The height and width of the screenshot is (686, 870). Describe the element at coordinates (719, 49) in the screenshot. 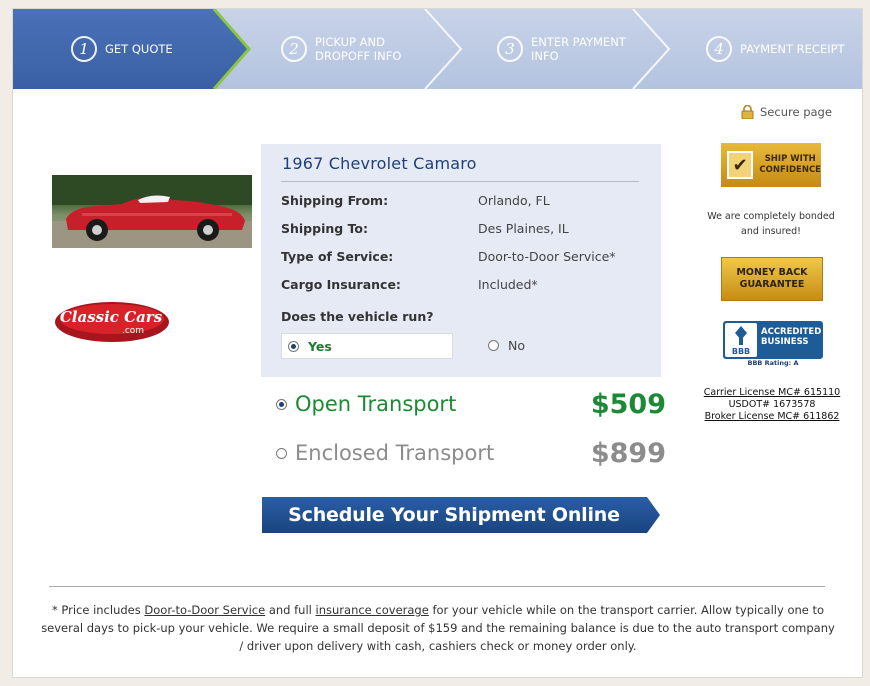

I see `step-number-4: 4` at that location.